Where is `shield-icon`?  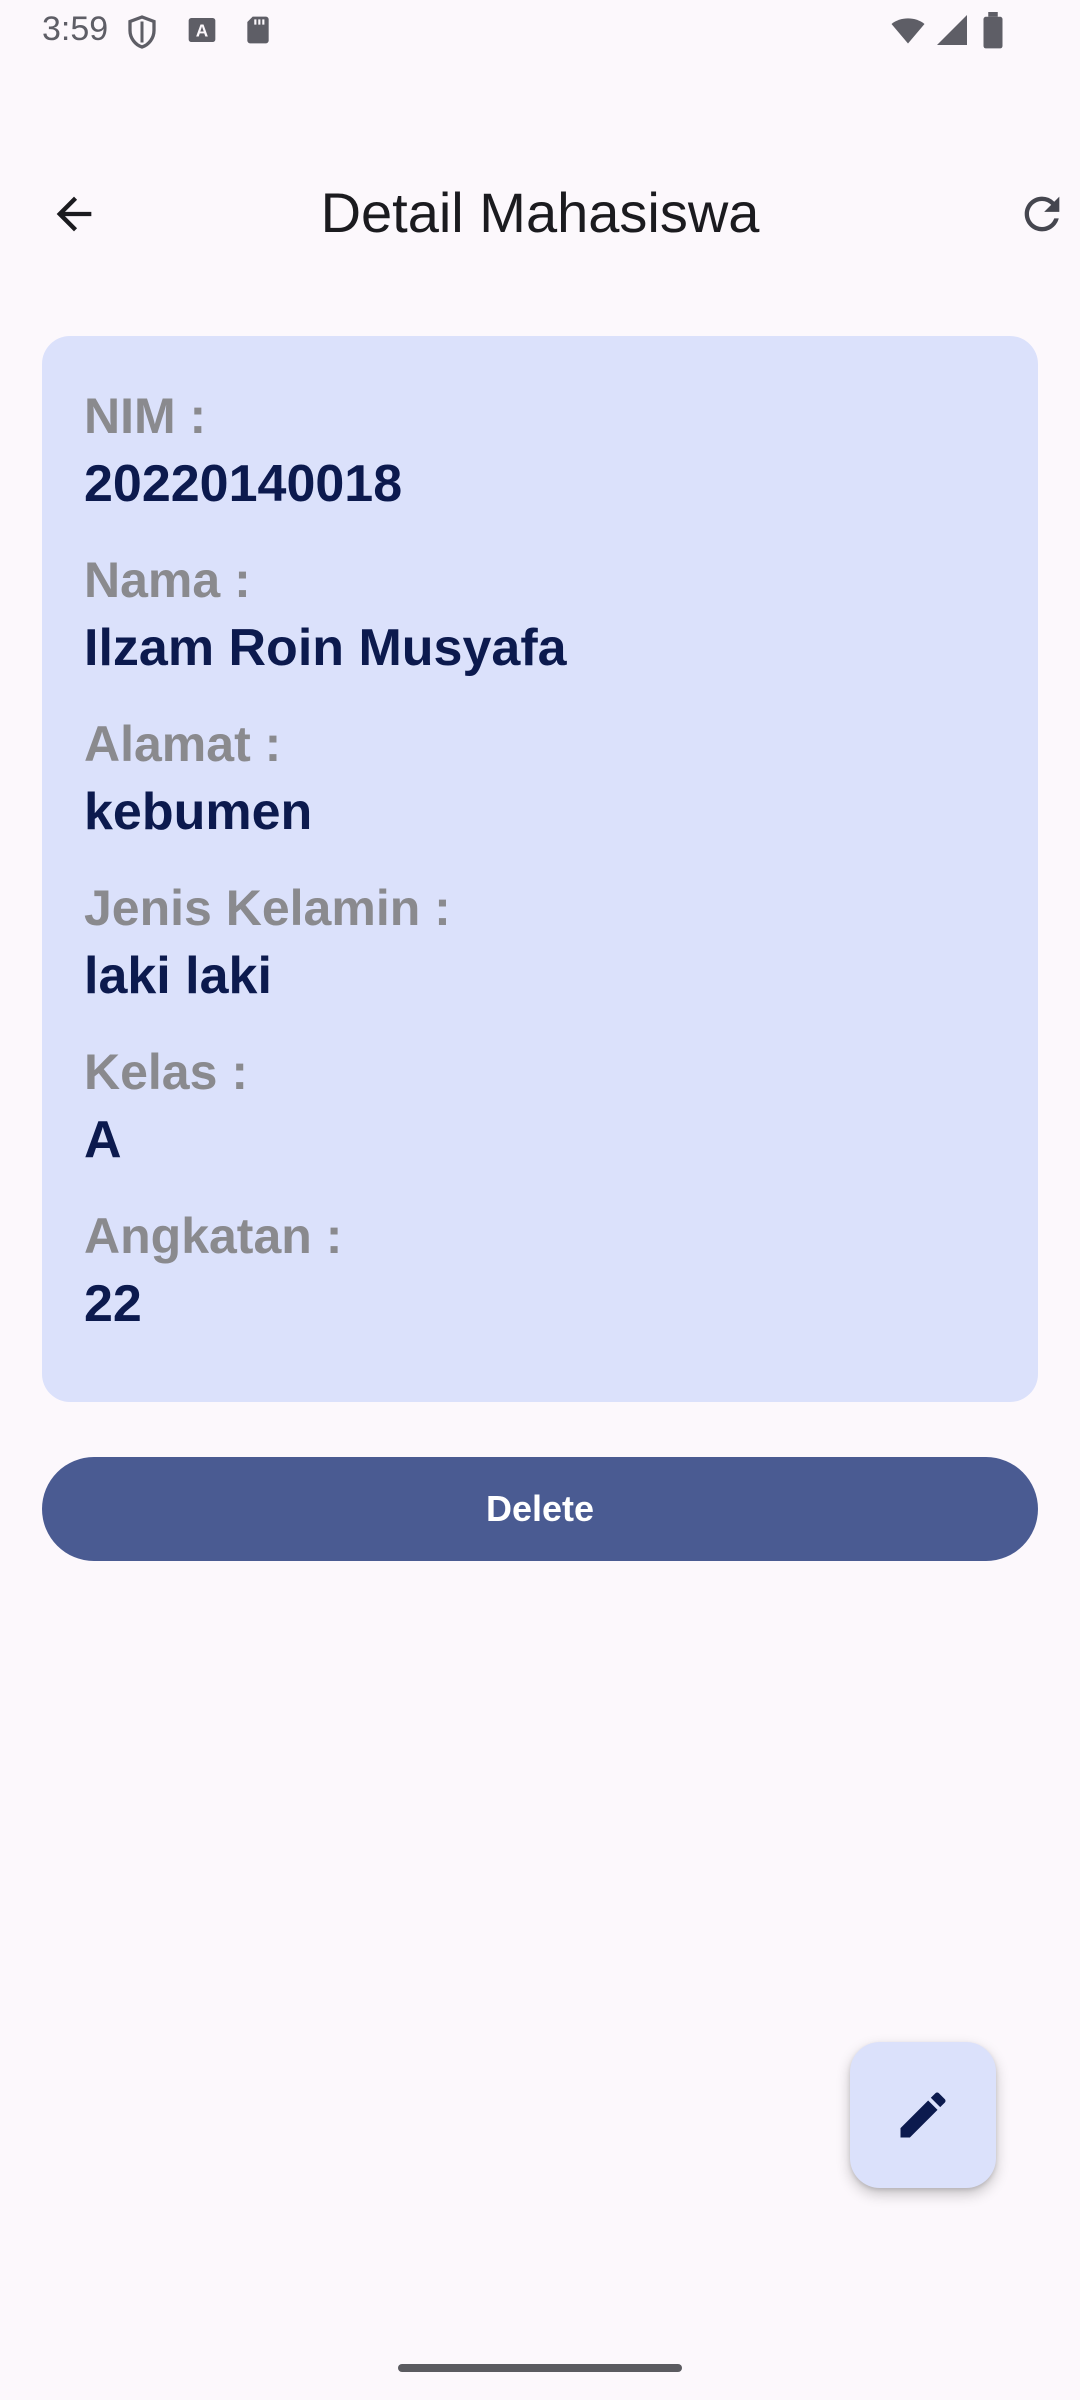
shield-icon is located at coordinates (142, 34).